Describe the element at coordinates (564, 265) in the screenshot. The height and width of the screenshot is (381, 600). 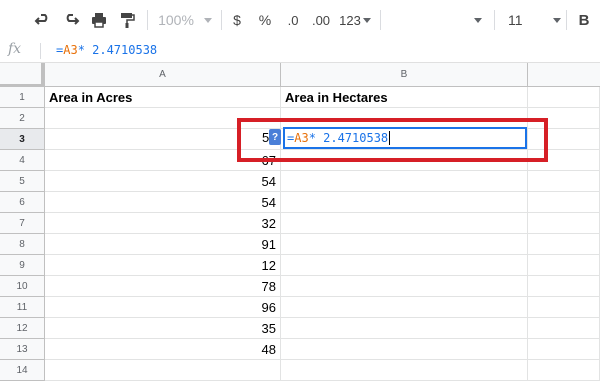
I see `cell-c9` at that location.